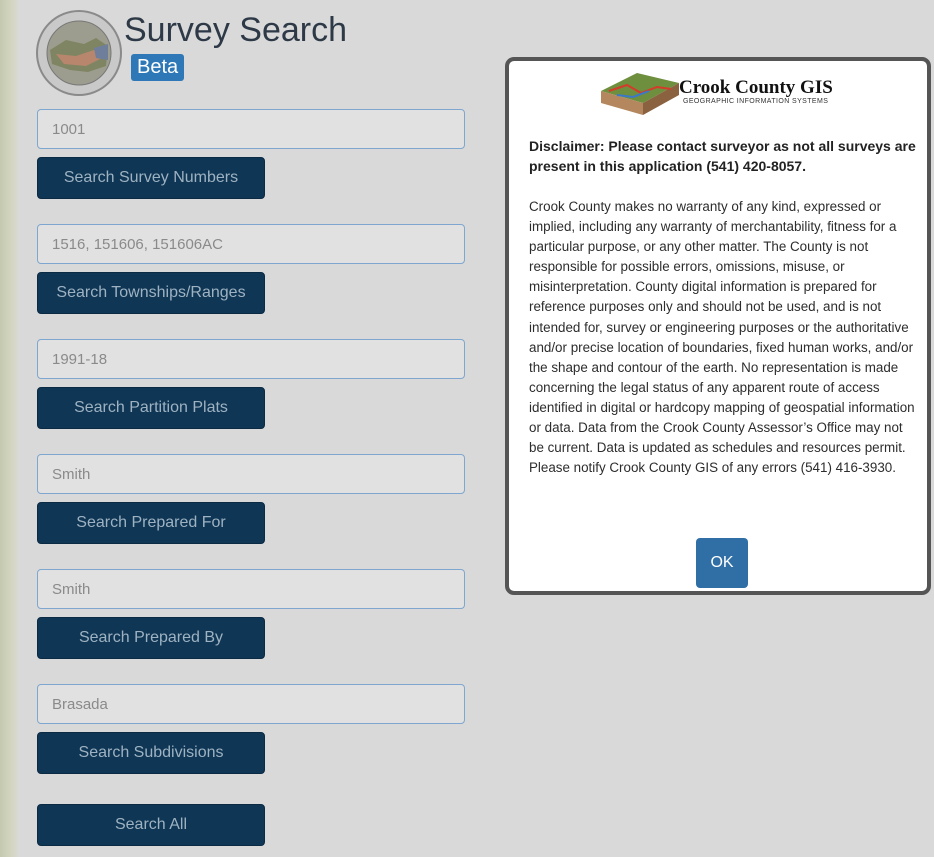 The image size is (934, 857). I want to click on ok-button: OK, so click(722, 563).